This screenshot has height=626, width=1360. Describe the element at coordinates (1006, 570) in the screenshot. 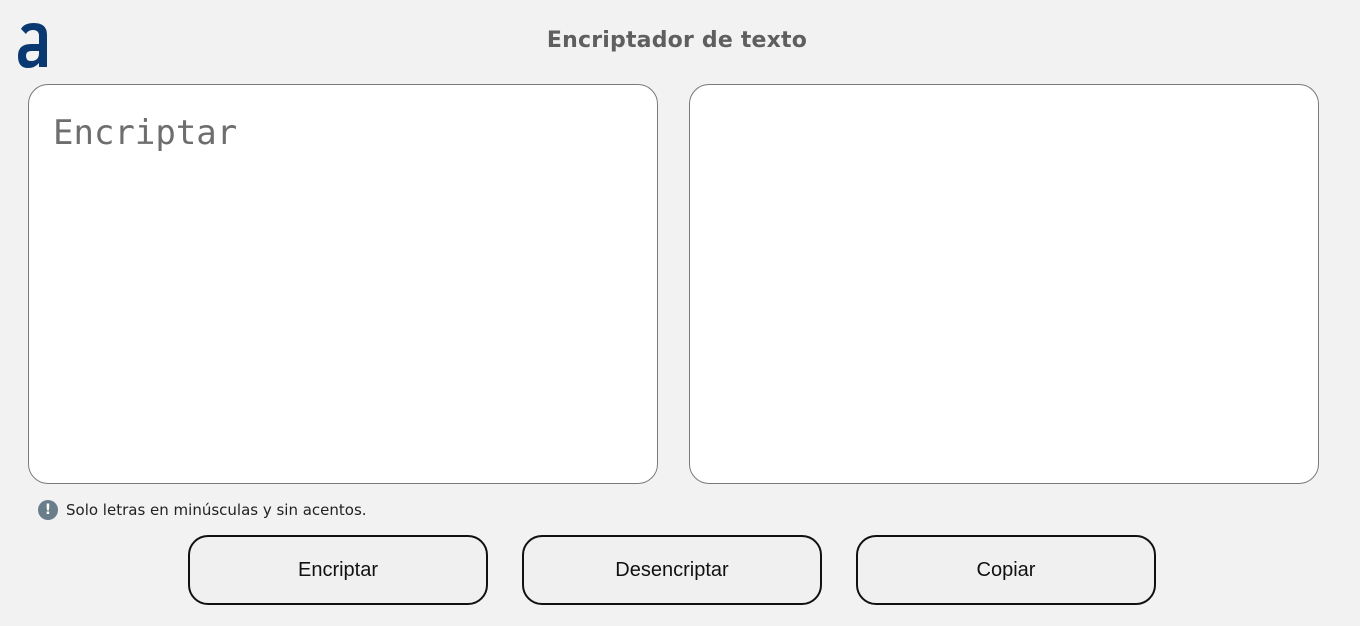

I see `copy-button: Copiar` at that location.